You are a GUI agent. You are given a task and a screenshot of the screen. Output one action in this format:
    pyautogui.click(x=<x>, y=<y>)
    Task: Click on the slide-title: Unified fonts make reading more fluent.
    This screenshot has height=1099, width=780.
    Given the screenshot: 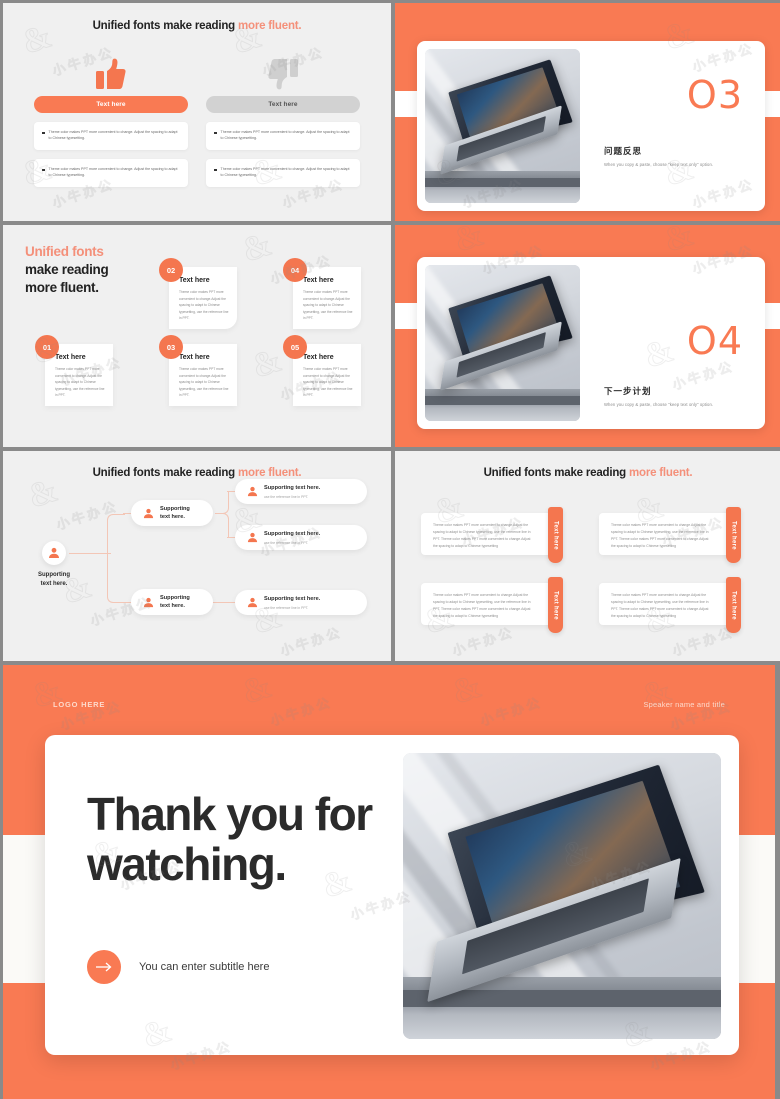 What is the action you would take?
    pyautogui.click(x=197, y=26)
    